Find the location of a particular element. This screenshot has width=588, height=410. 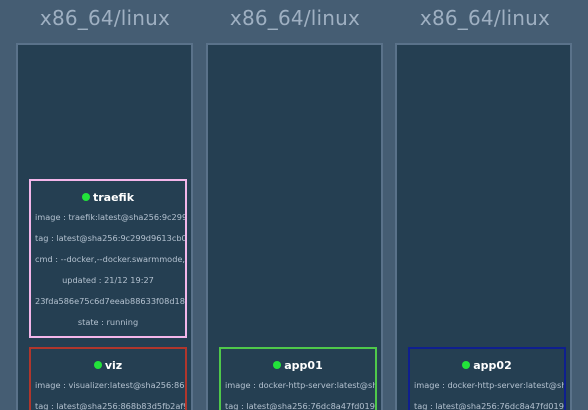

service-header: app02 is located at coordinates (487, 364).